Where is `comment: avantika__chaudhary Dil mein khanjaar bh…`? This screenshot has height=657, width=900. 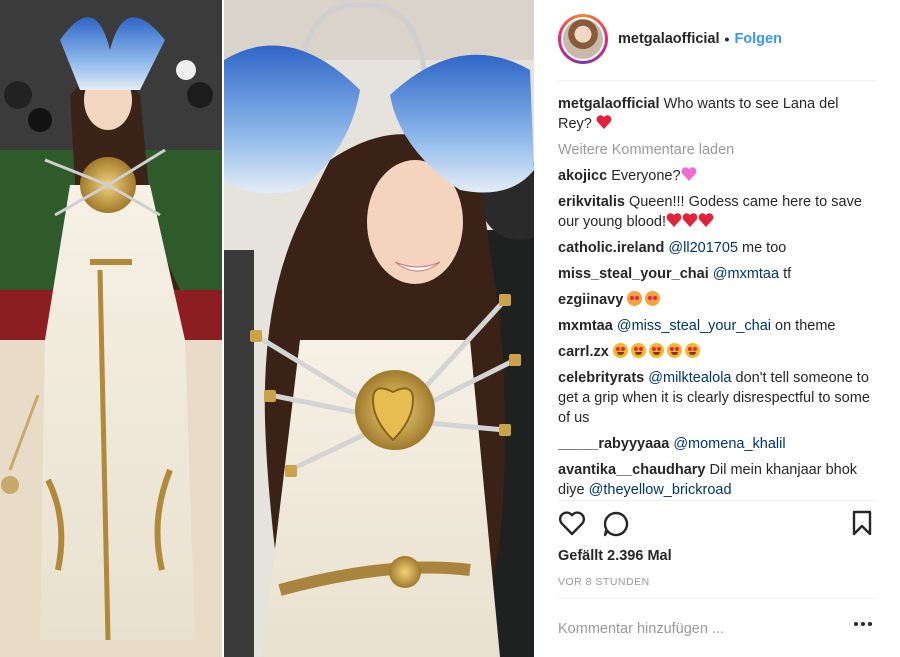
comment: avantika__chaudhary Dil mein khanjaar bh… is located at coordinates (717, 480).